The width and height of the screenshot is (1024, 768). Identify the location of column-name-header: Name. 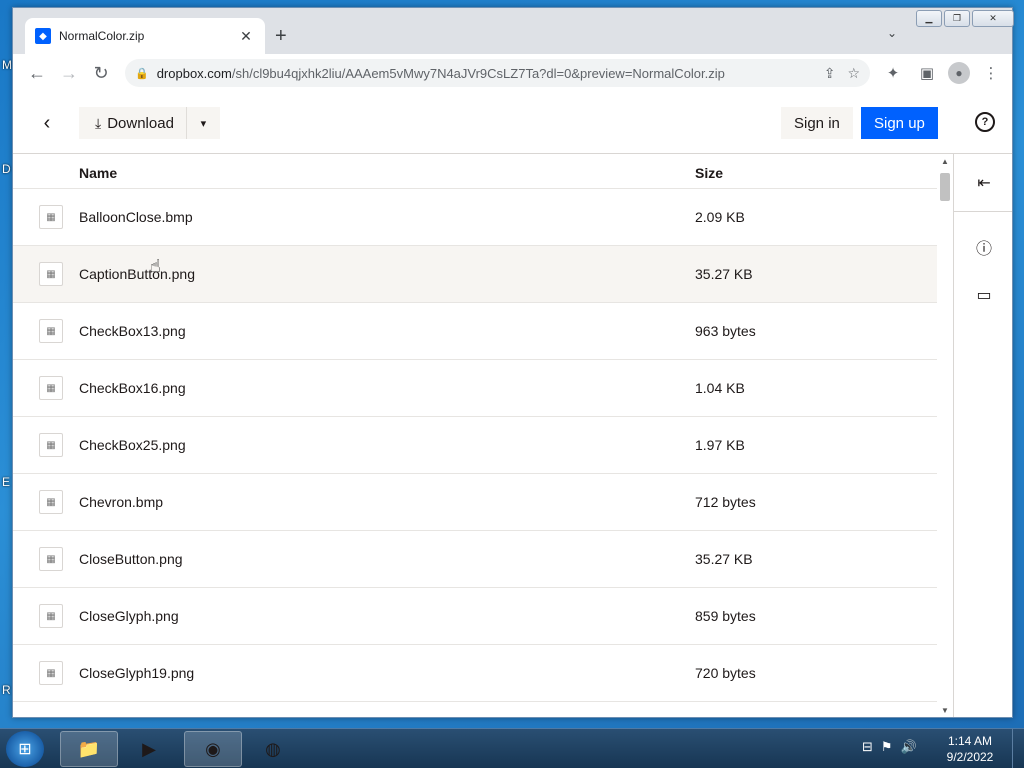
(98, 173).